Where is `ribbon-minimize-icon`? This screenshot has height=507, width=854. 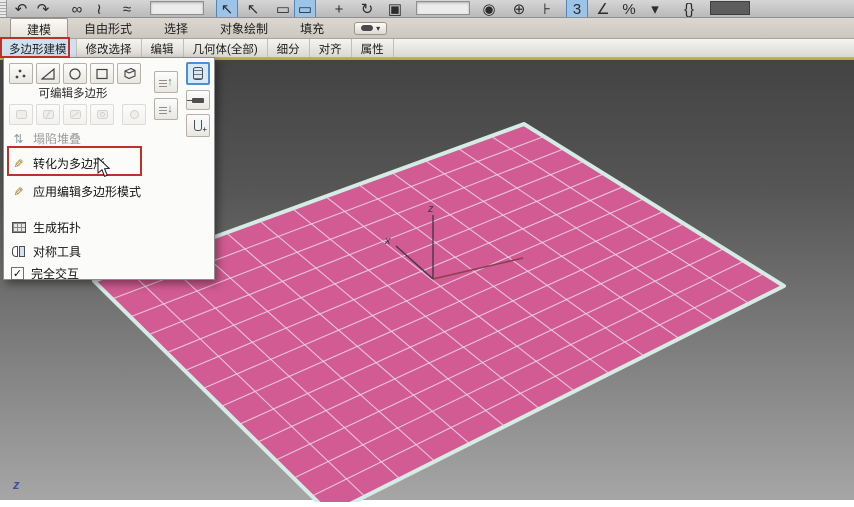
ribbon-minimize-icon is located at coordinates (367, 28).